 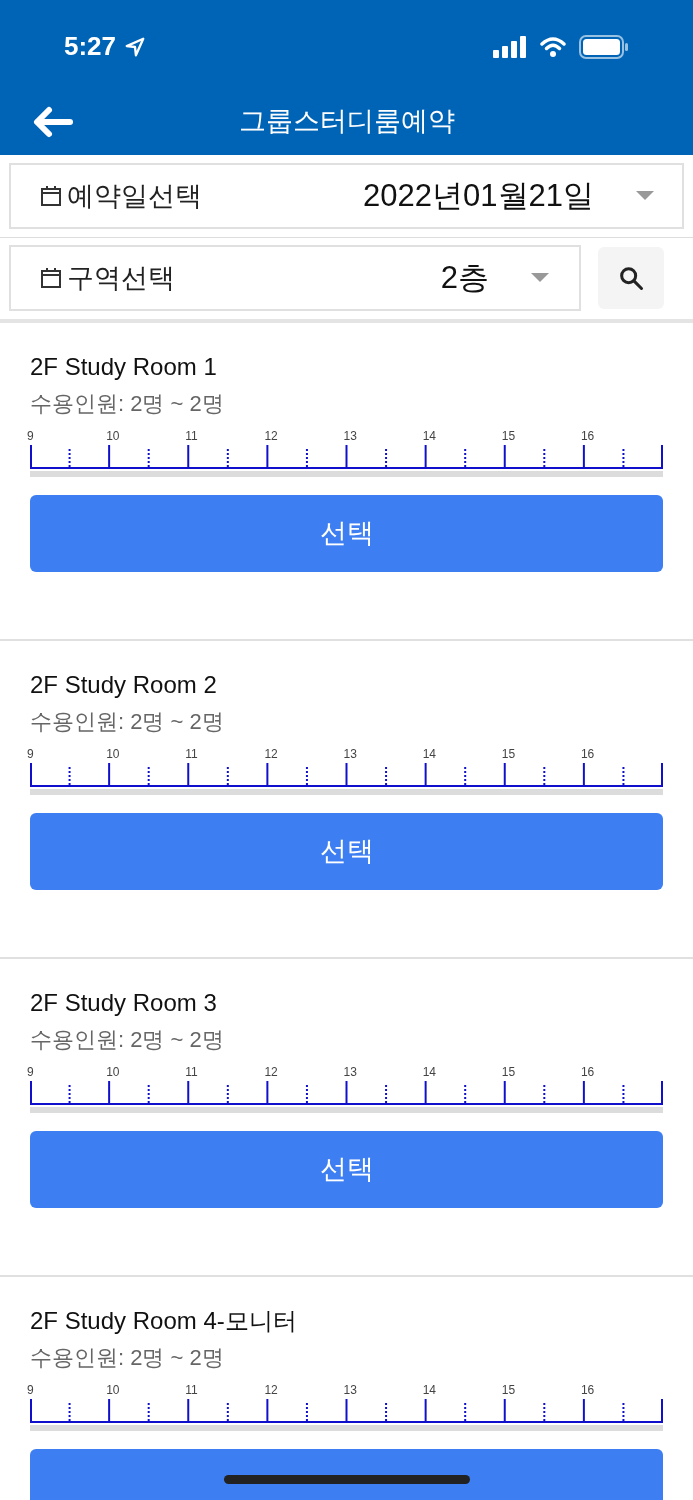 I want to click on date-select-label: 예약일선택, so click(x=134, y=196).